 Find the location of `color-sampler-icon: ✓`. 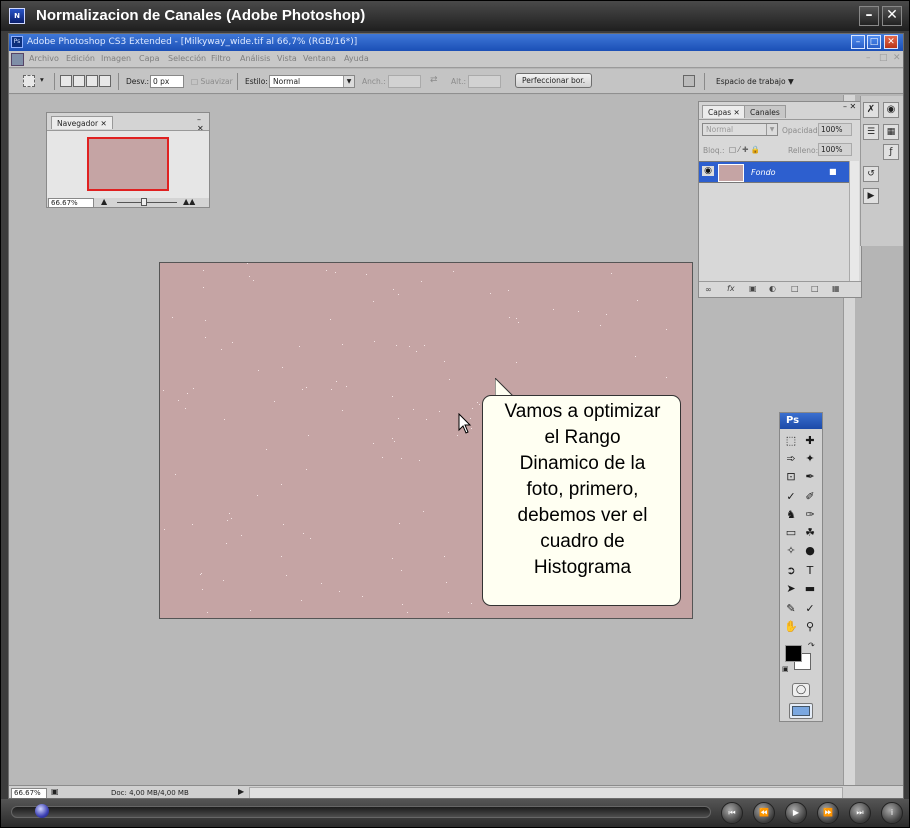

color-sampler-icon: ✓ is located at coordinates (810, 608).